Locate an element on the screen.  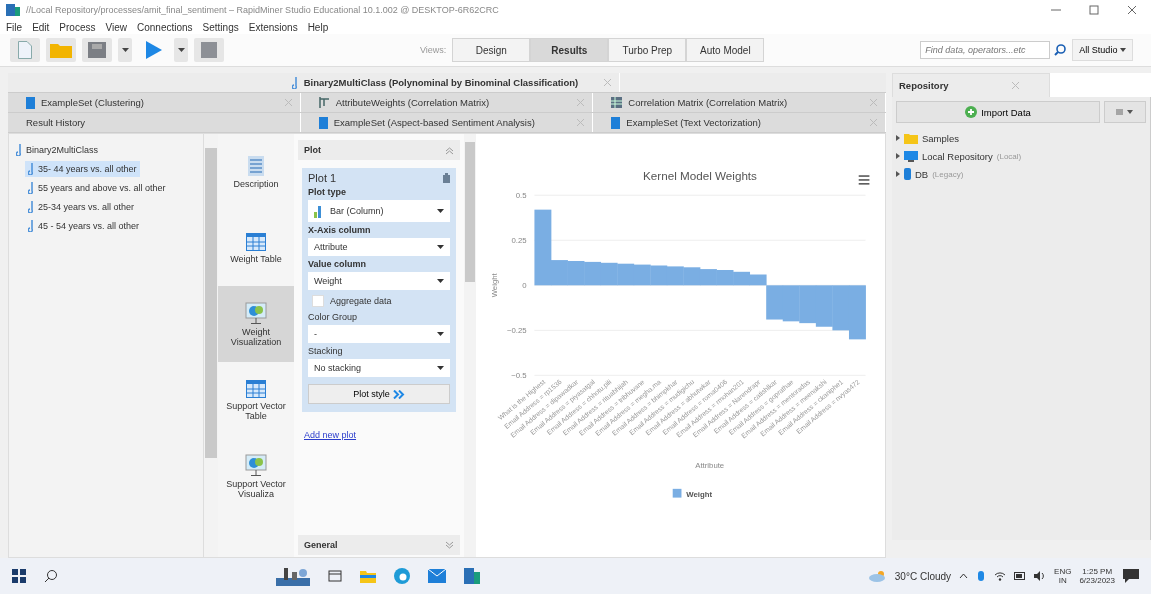
view-tab: Turbo Prep is located at coordinates (647, 50).